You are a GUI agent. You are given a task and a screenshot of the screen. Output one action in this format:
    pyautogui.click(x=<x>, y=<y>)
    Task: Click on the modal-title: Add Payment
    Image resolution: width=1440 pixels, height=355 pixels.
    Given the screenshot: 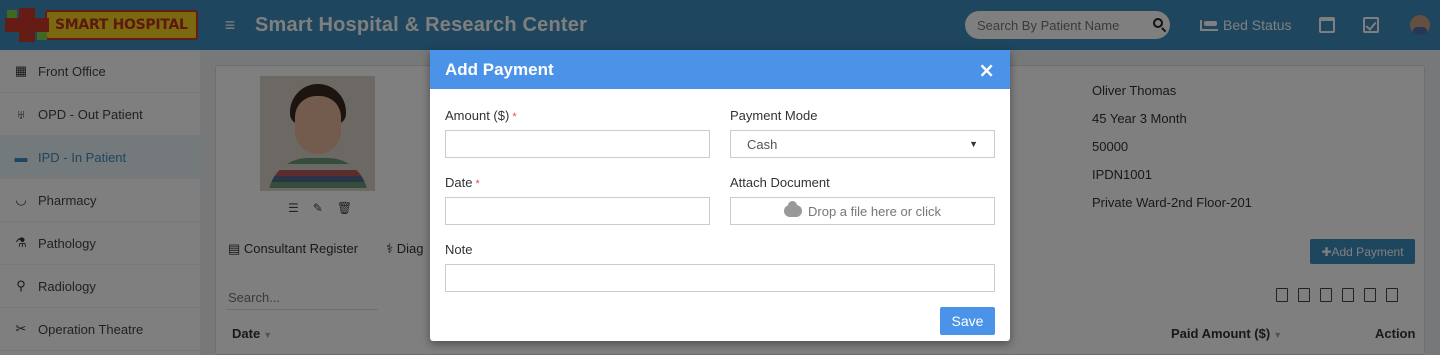 What is the action you would take?
    pyautogui.click(x=499, y=69)
    